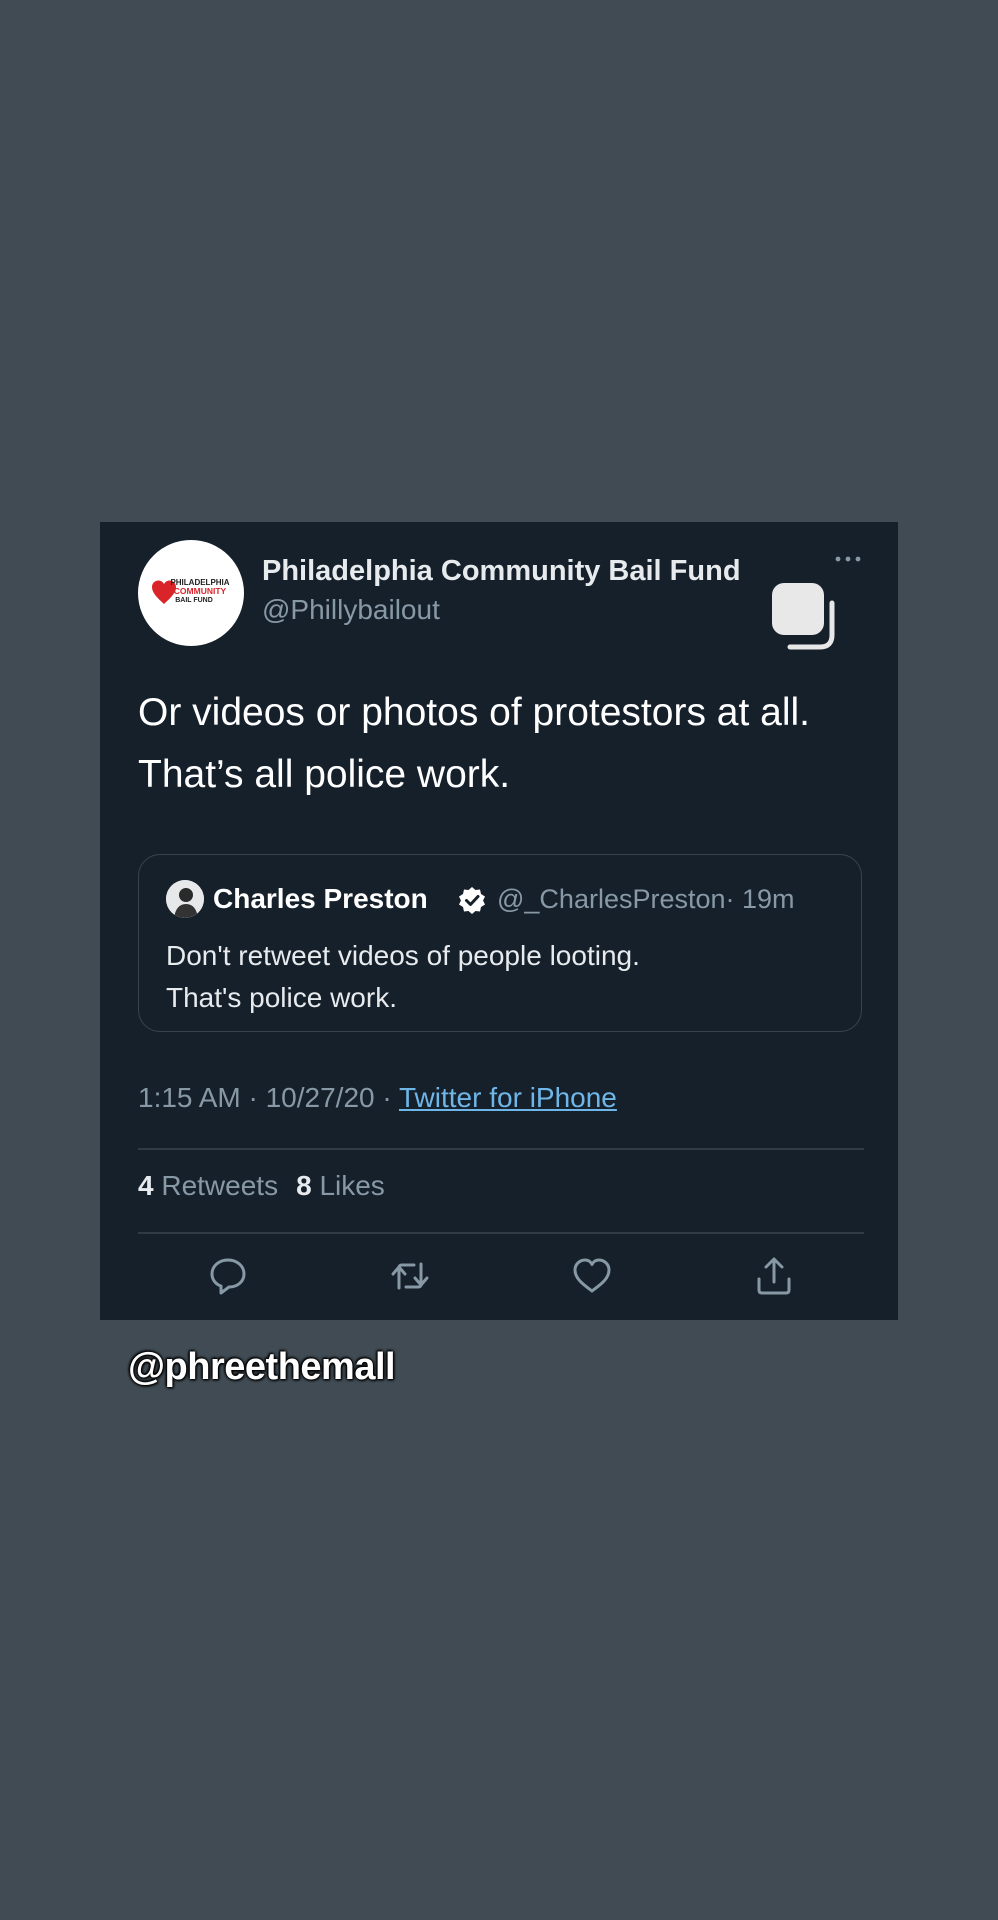 The image size is (998, 1920). What do you see at coordinates (220, 1185) in the screenshot?
I see `retweets-label: Retweets` at bounding box center [220, 1185].